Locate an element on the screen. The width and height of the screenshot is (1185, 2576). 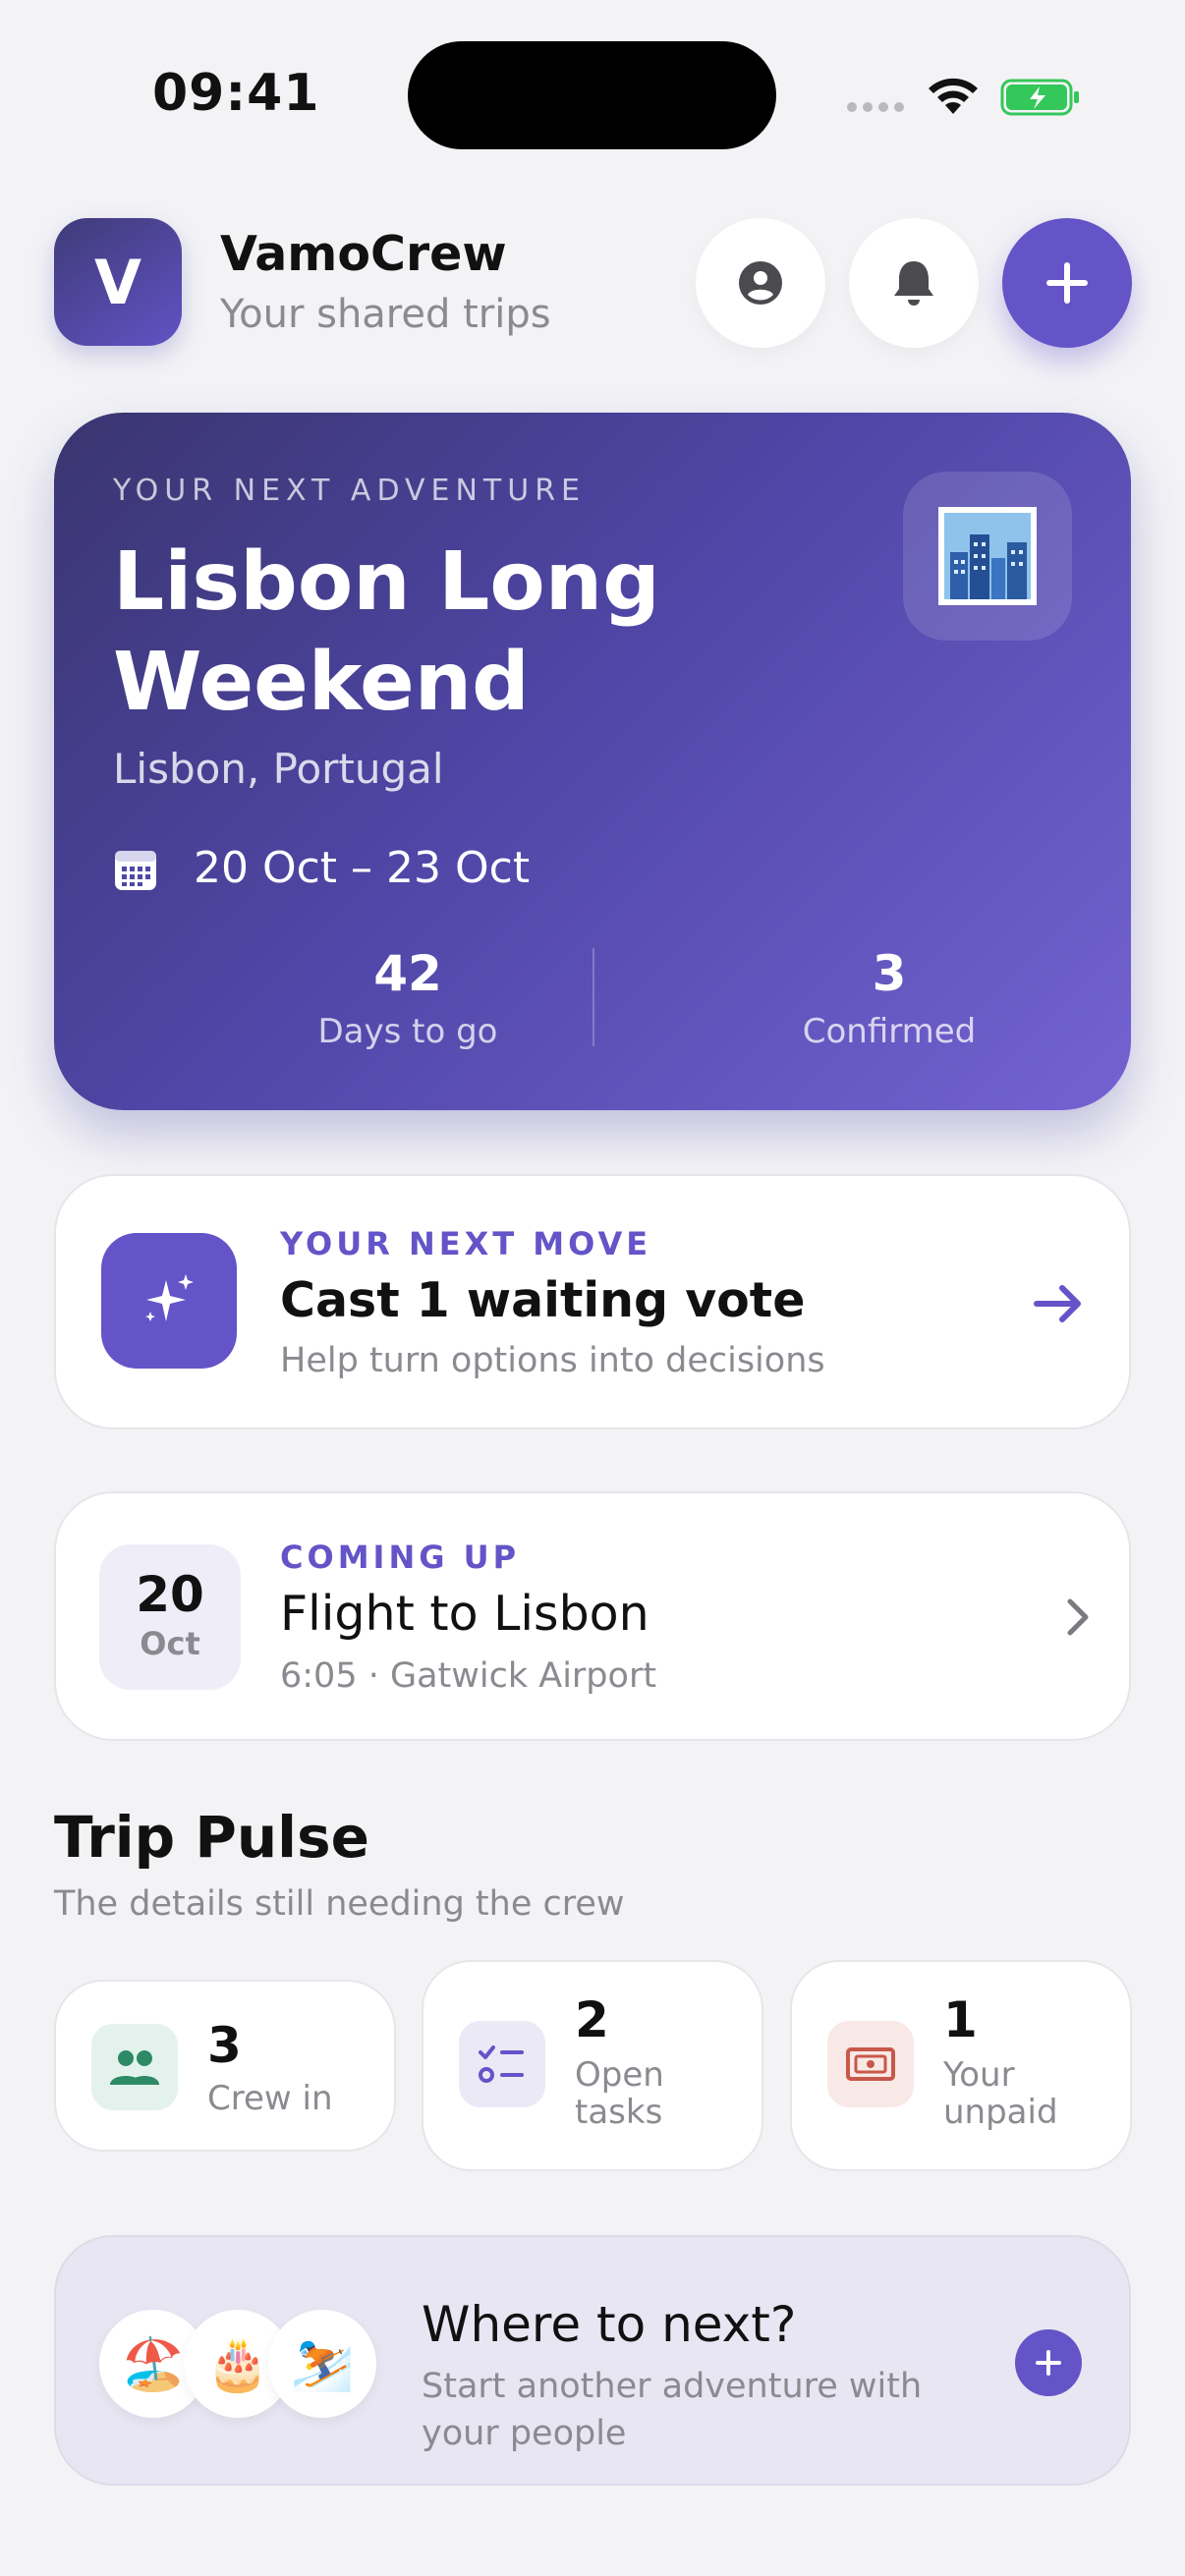
logo-letter: V is located at coordinates (118, 282).